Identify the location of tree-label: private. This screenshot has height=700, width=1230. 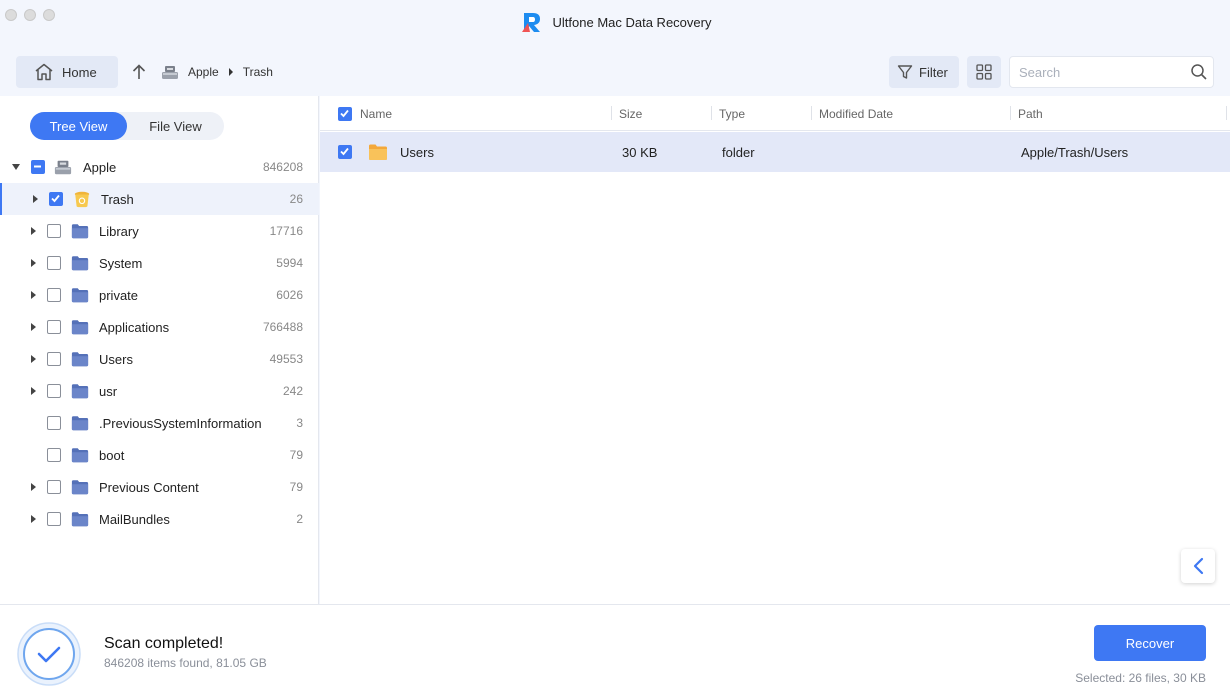
(119, 295).